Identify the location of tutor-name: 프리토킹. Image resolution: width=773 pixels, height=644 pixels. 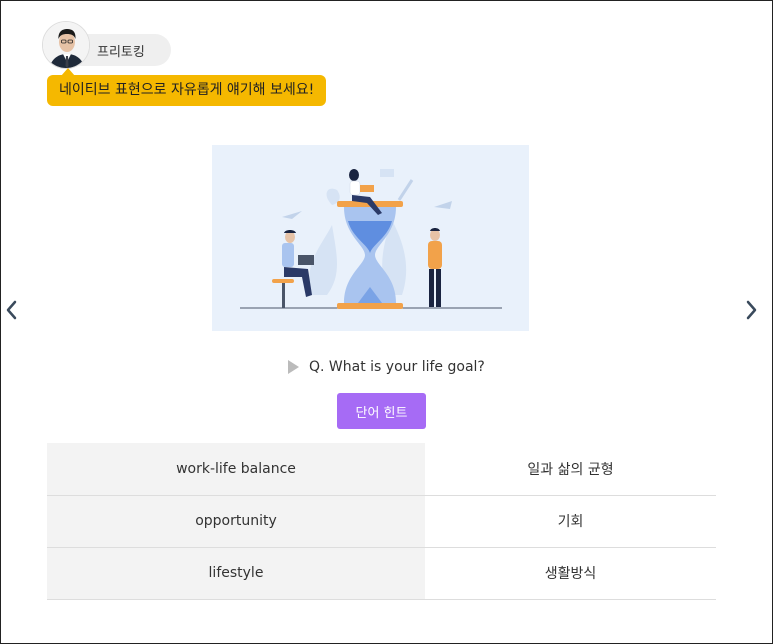
(121, 52).